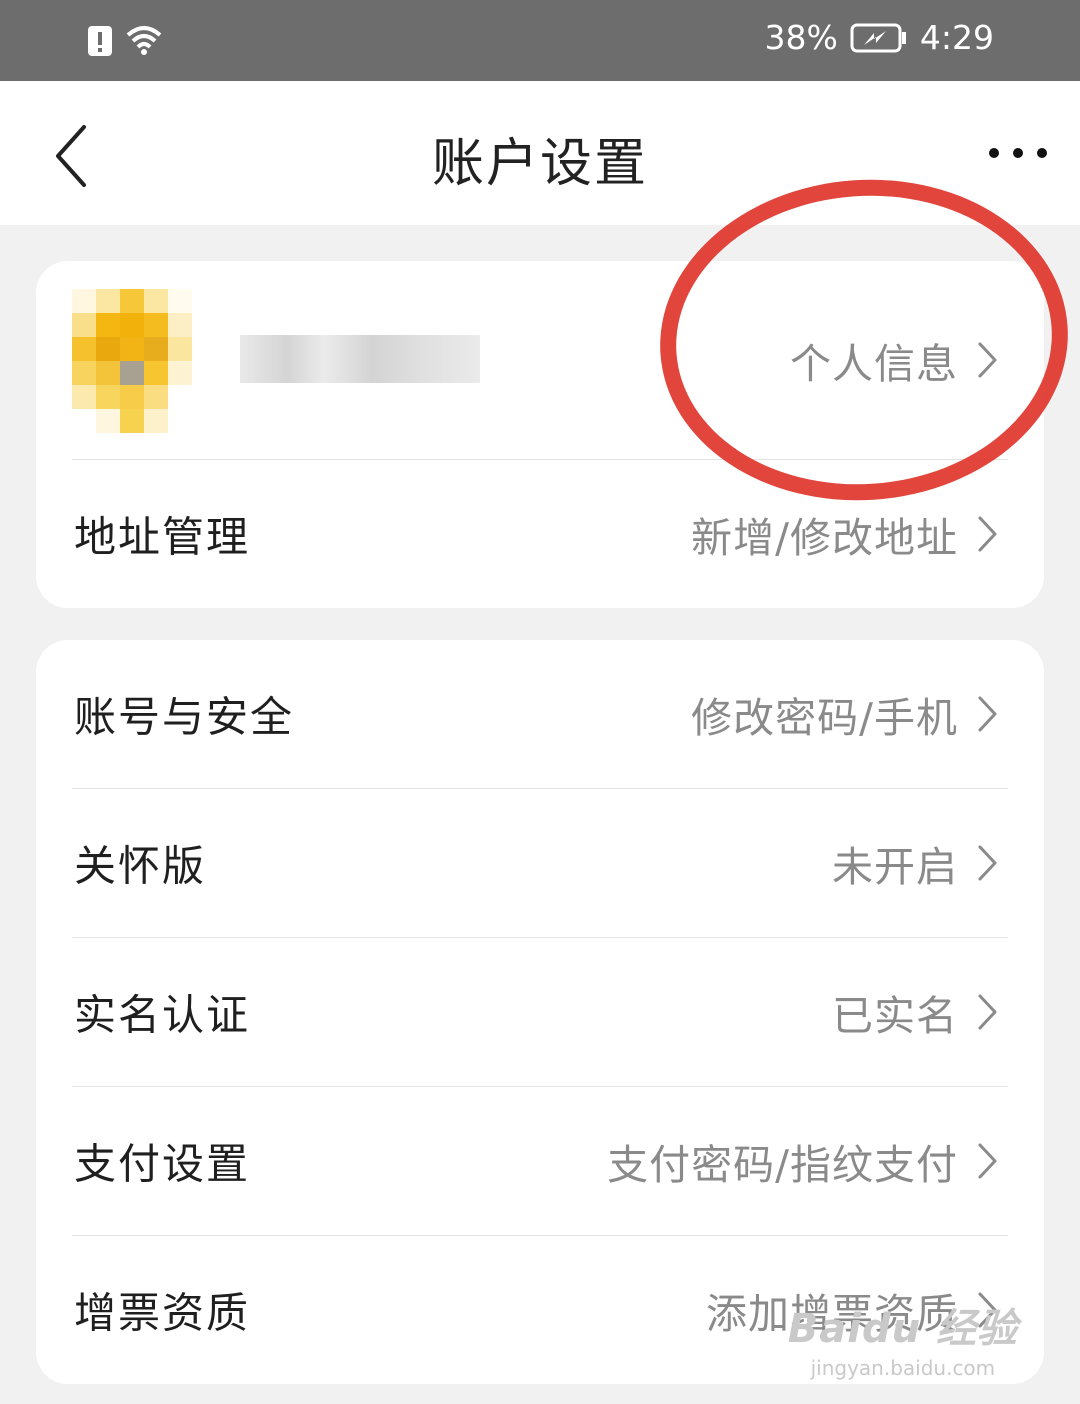 This screenshot has width=1080, height=1404. Describe the element at coordinates (874, 360) in the screenshot. I see `personal-info-link: 个人信息` at that location.